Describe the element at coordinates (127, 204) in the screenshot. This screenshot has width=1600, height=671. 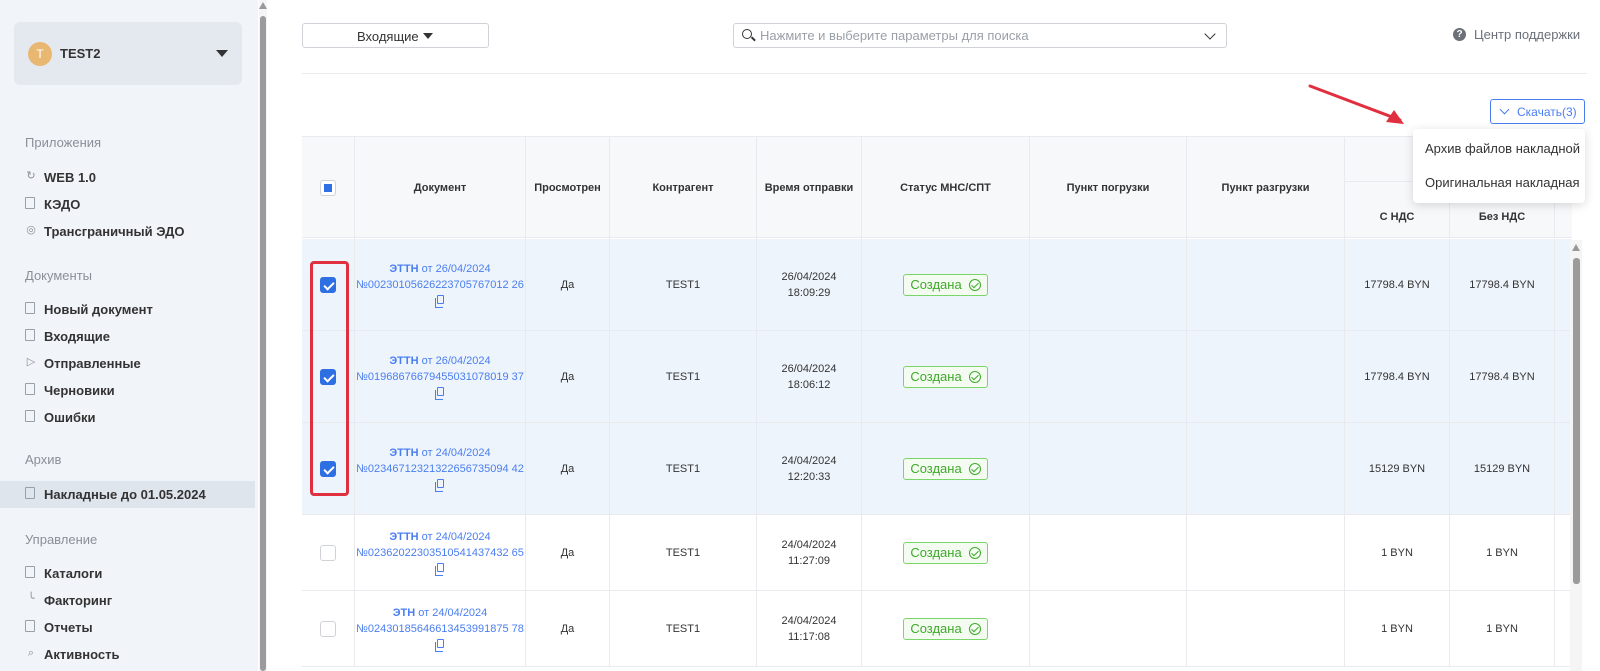
I see `sidebar-item-kedo: КЭДО` at that location.